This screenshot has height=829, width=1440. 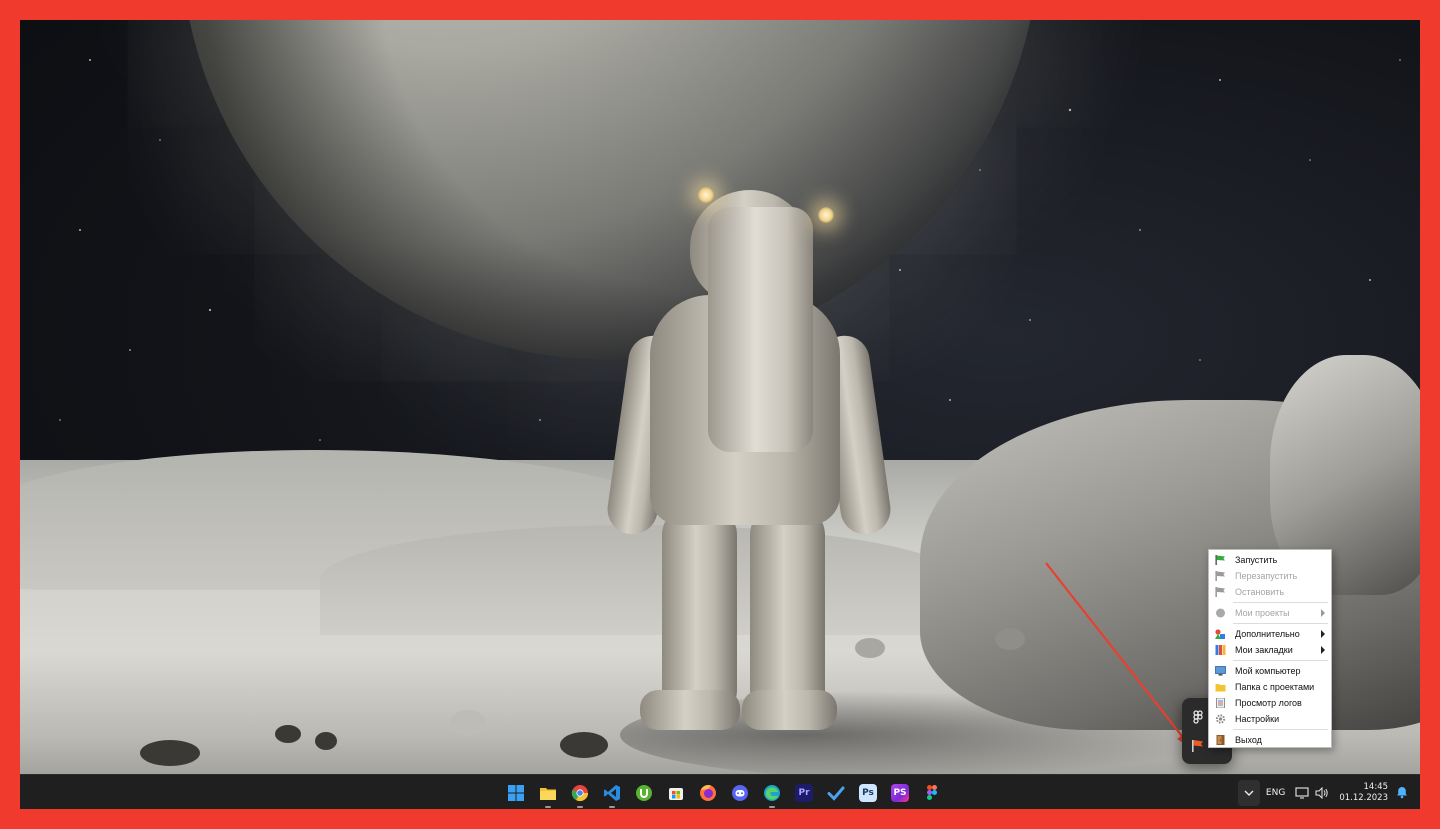 What do you see at coordinates (1262, 613) in the screenshot?
I see `menu-item-label: Мои проекты` at bounding box center [1262, 613].